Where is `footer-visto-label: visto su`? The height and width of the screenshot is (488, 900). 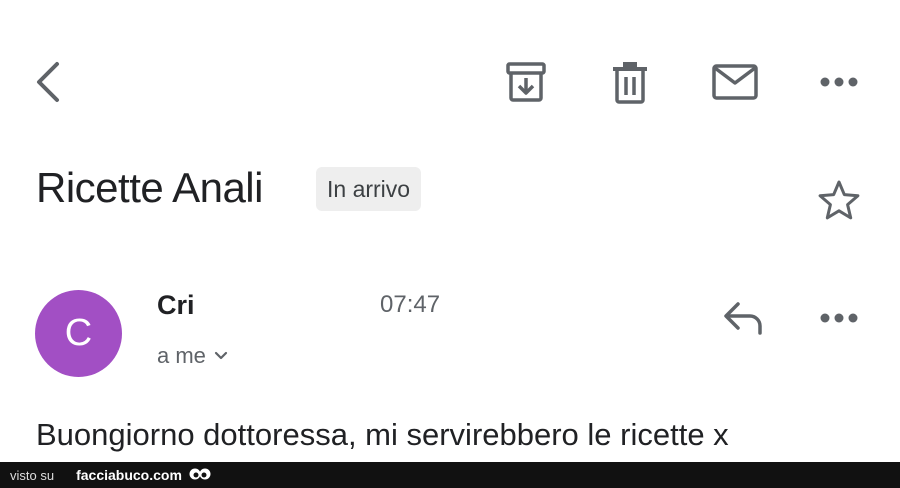
footer-visto-label: visto su is located at coordinates (32, 475).